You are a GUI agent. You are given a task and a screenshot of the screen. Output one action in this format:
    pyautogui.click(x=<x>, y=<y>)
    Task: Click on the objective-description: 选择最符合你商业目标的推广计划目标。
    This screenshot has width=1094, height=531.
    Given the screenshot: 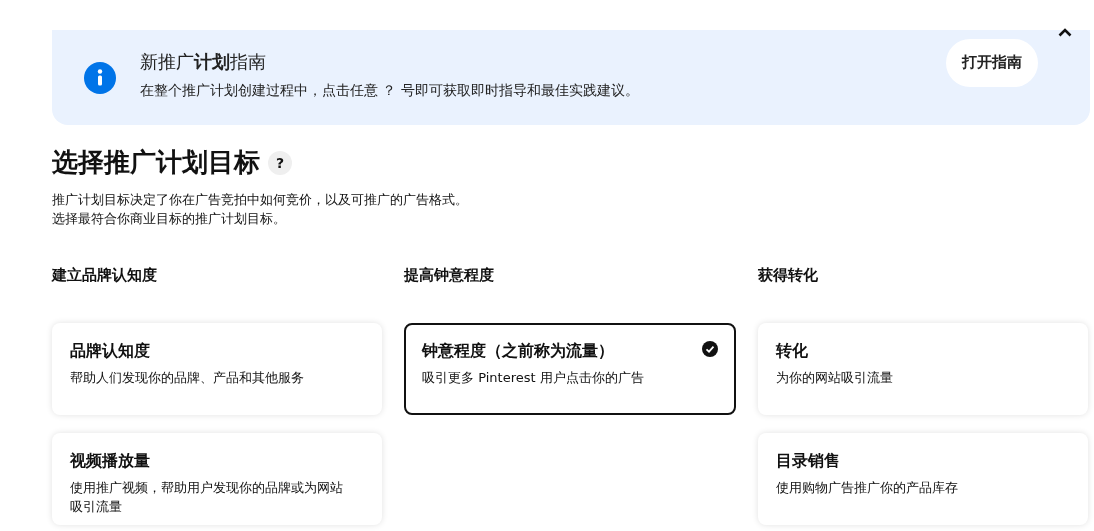 What is the action you would take?
    pyautogui.click(x=169, y=219)
    